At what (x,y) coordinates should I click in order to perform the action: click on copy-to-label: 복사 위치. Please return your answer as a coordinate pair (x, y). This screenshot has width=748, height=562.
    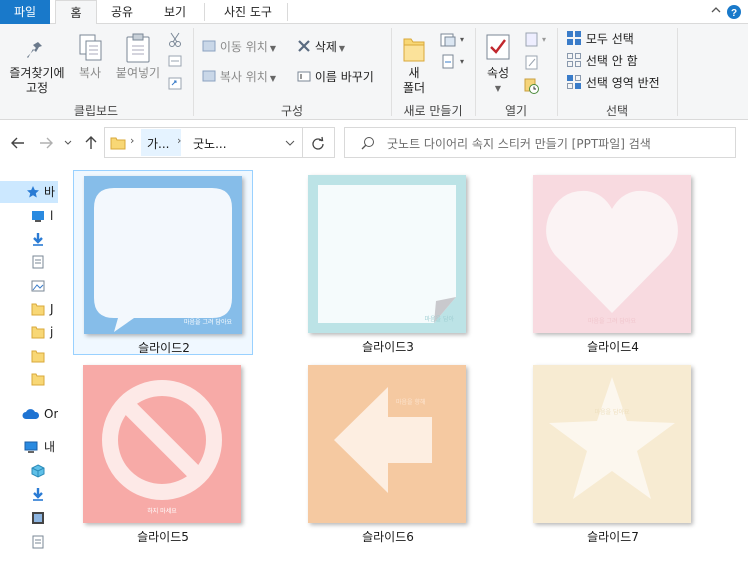
    Looking at the image, I should click on (243, 77).